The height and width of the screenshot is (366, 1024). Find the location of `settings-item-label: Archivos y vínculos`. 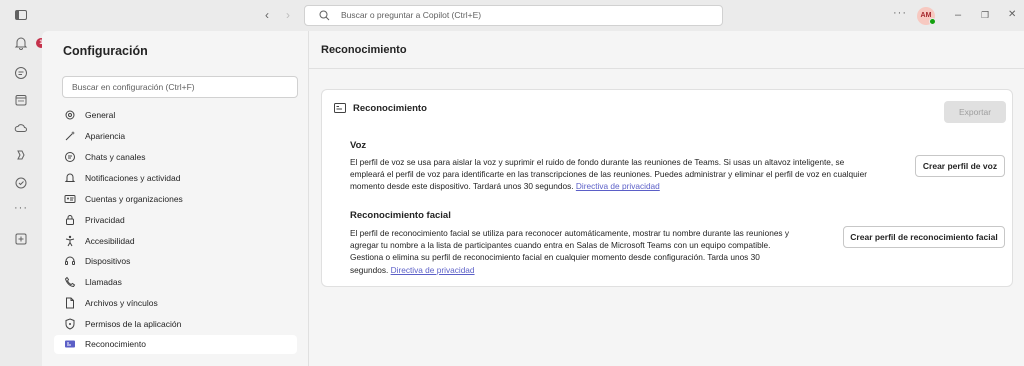

settings-item-label: Archivos y vínculos is located at coordinates (121, 303).